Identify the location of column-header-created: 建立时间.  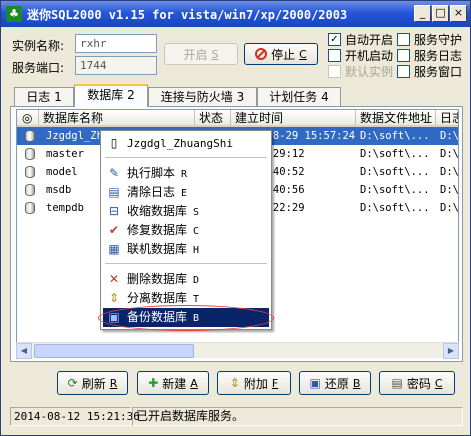
(293, 118).